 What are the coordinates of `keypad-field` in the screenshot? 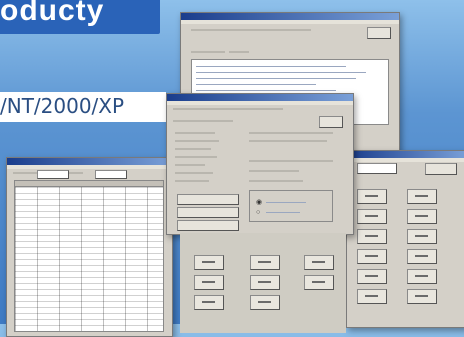 It's located at (377, 168).